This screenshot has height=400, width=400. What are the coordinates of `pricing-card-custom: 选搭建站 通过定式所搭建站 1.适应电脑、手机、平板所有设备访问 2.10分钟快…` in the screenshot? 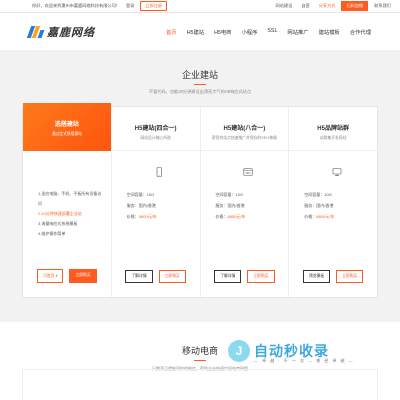 It's located at (67, 200).